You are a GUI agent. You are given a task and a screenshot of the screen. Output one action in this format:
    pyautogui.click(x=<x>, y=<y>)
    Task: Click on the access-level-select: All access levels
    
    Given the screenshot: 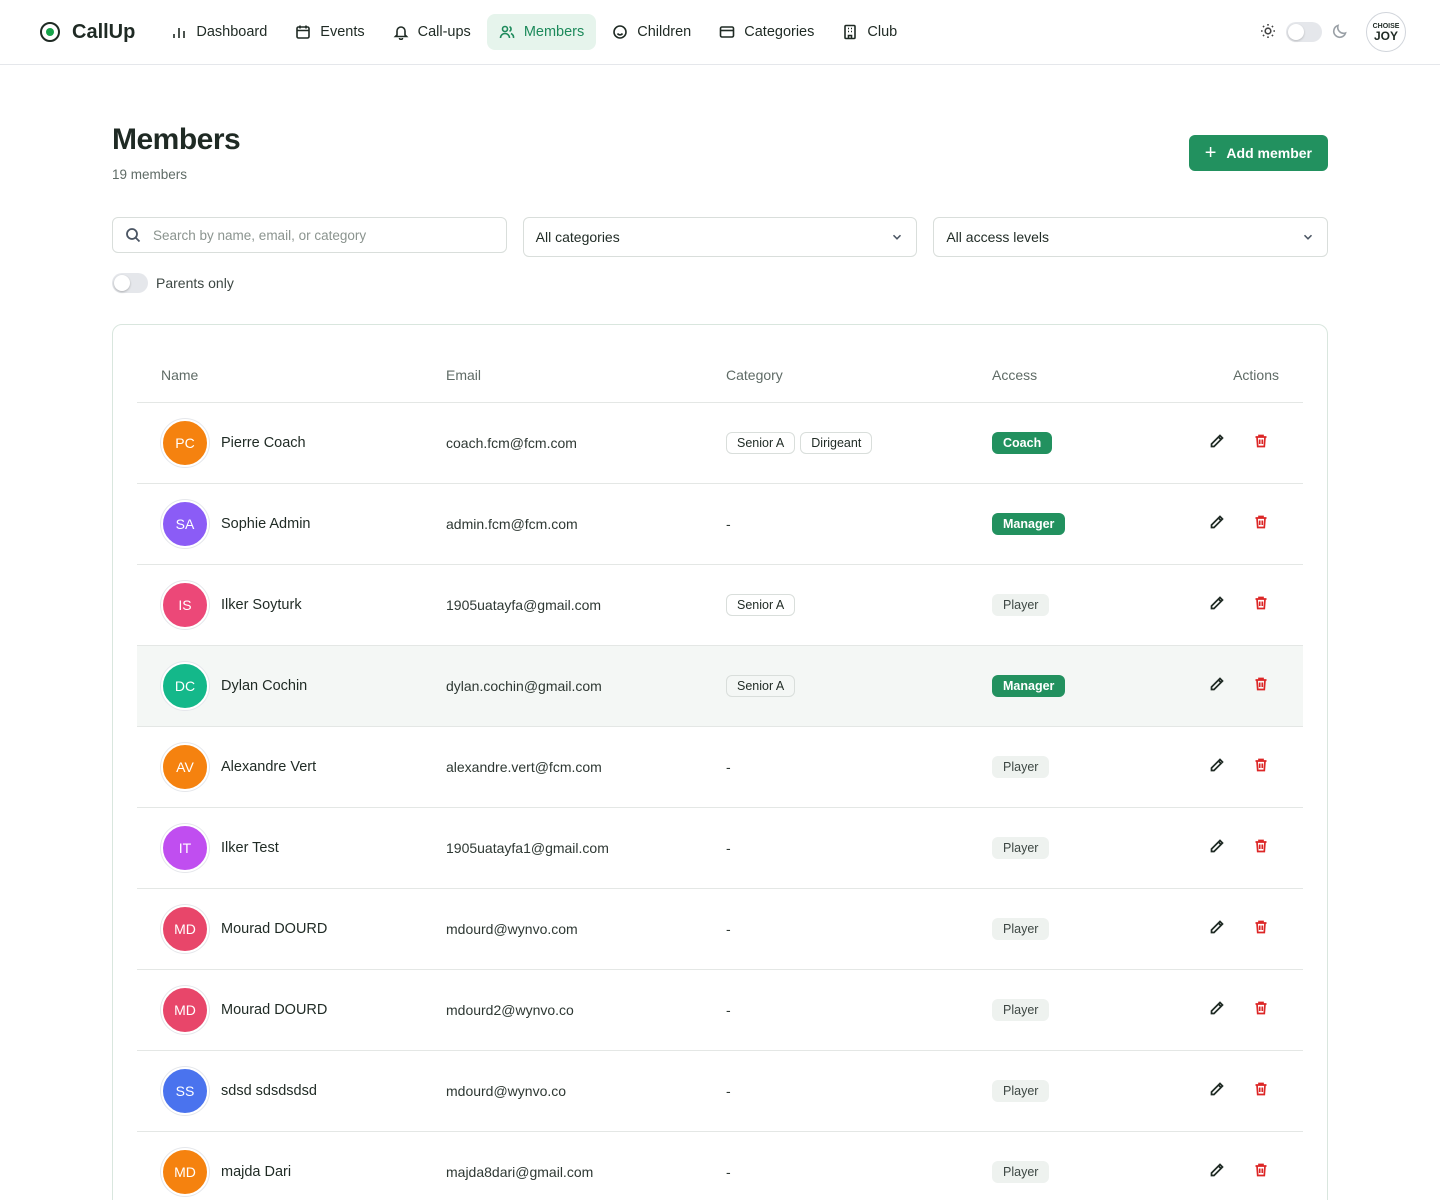 What is the action you would take?
    pyautogui.click(x=1131, y=237)
    